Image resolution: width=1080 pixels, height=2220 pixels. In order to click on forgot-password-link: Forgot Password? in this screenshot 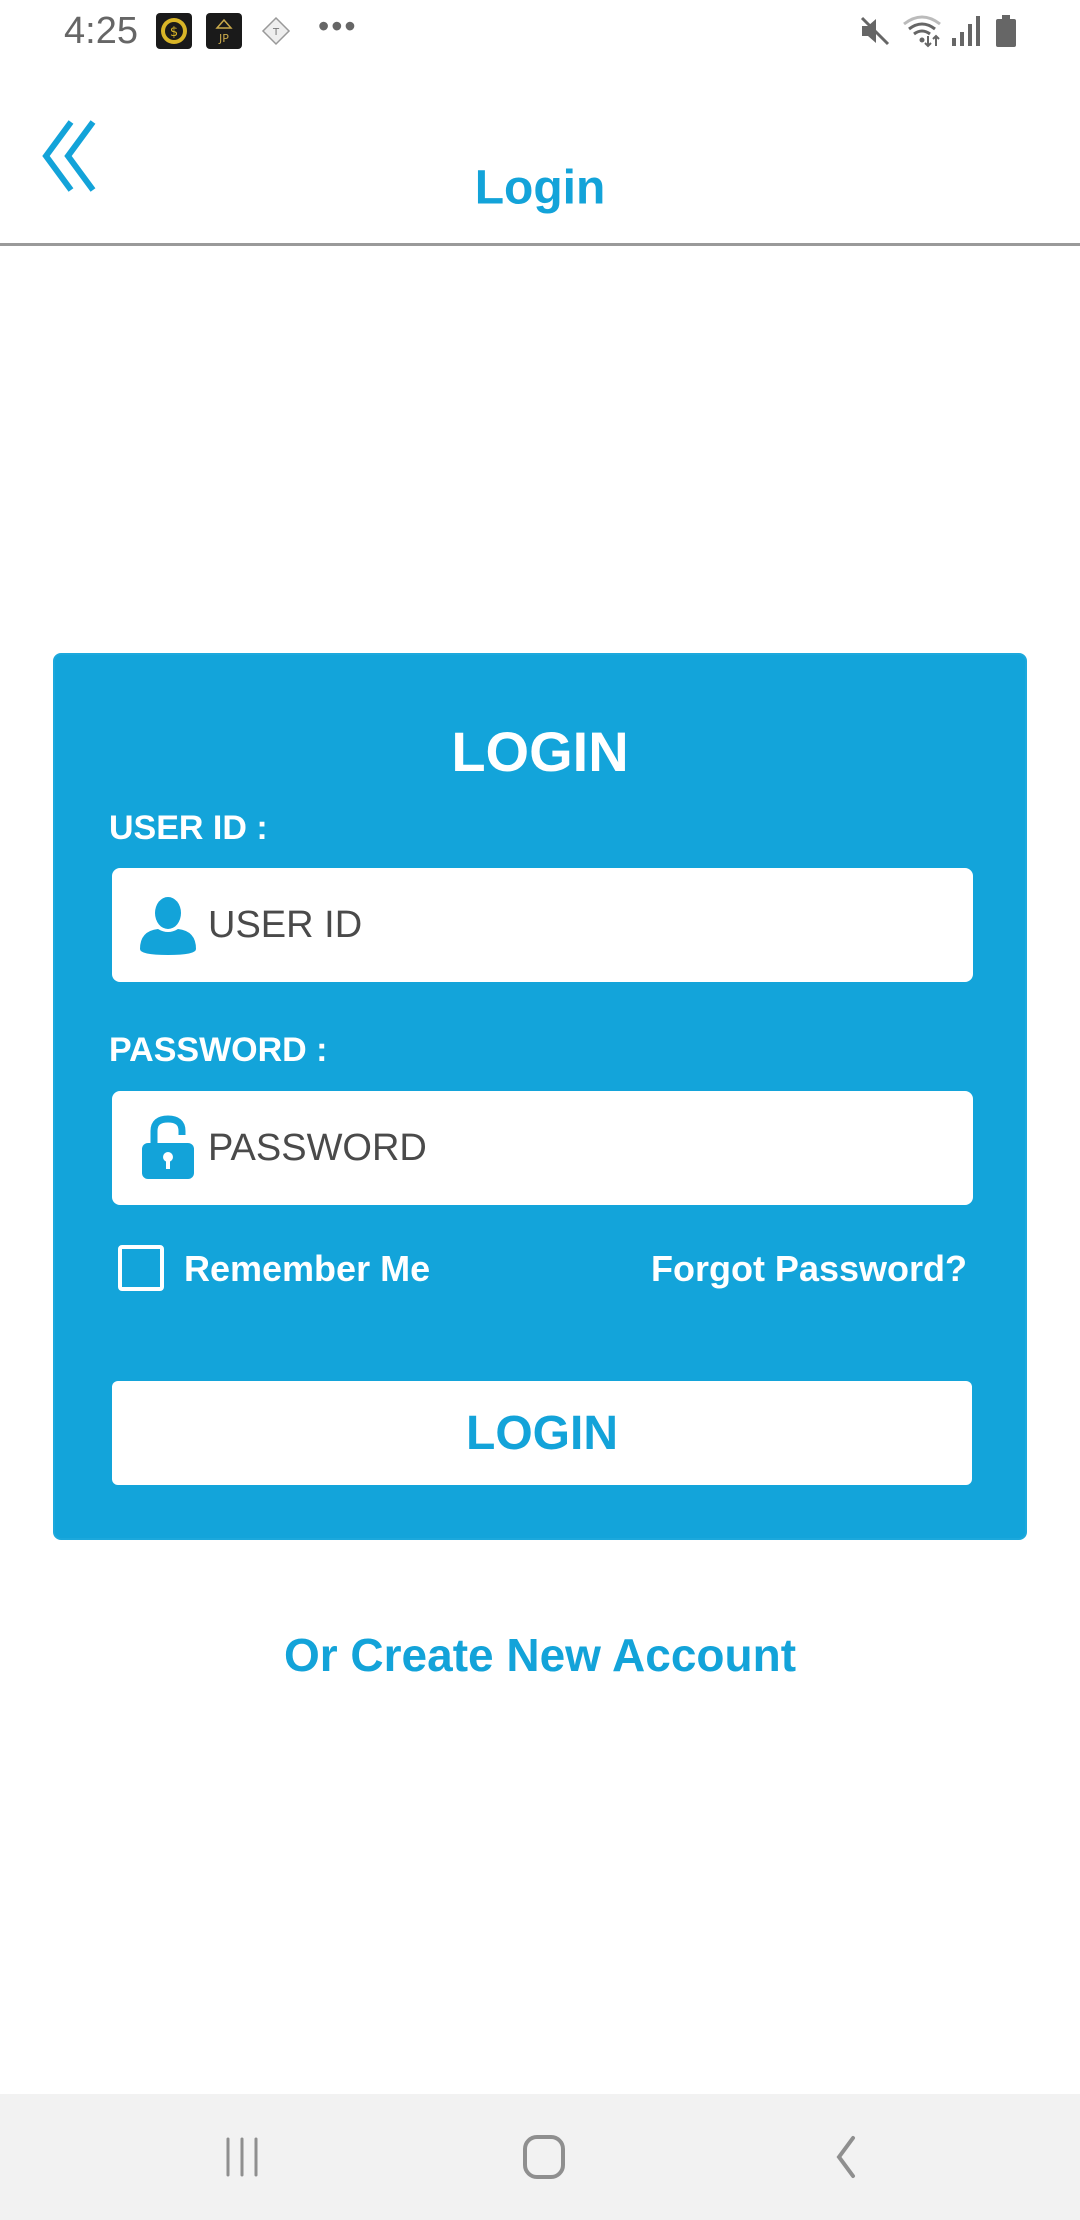, I will do `click(809, 1269)`.